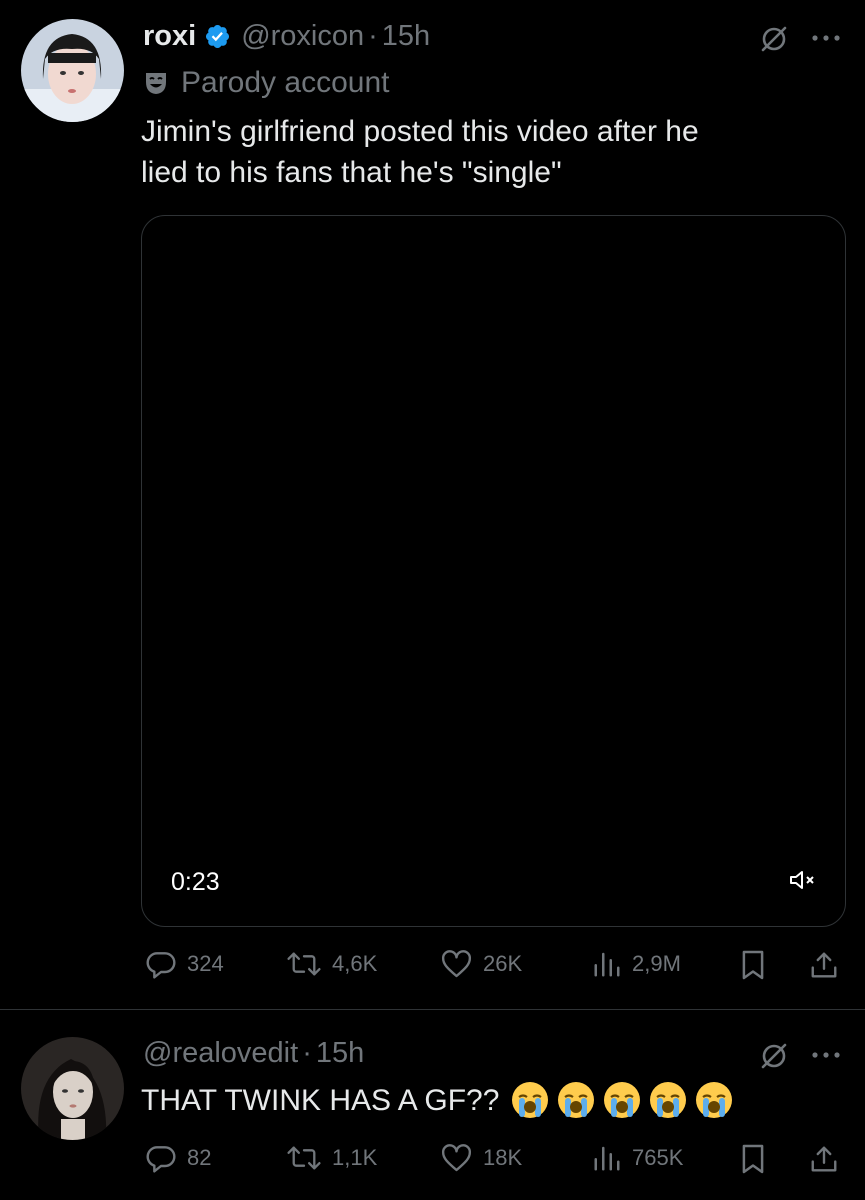 Image resolution: width=865 pixels, height=1200 pixels. Describe the element at coordinates (302, 36) in the screenshot. I see `author-handle: @roxicon` at that location.